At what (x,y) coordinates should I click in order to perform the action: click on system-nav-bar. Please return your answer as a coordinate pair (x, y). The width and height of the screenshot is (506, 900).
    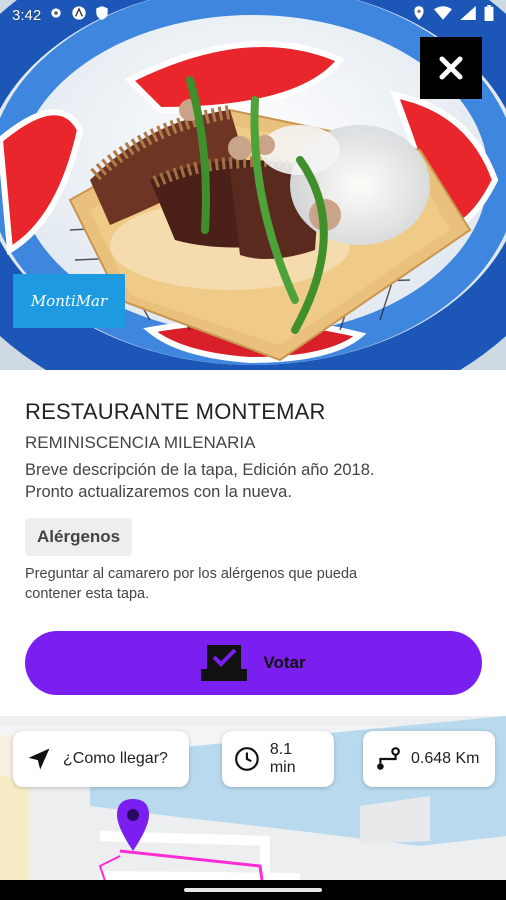
    Looking at the image, I should click on (253, 890).